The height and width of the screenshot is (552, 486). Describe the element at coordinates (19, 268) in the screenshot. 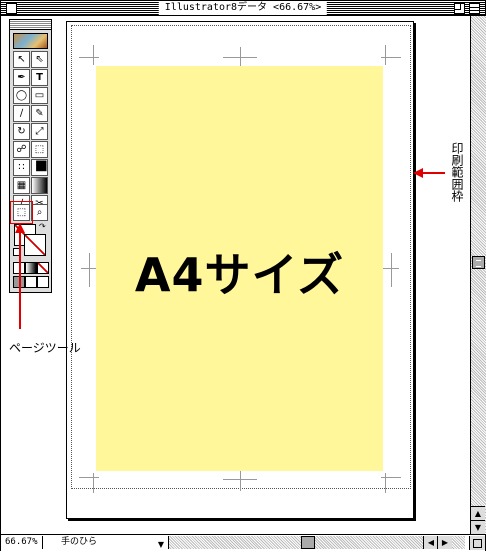

I see `color-mode-icon` at that location.